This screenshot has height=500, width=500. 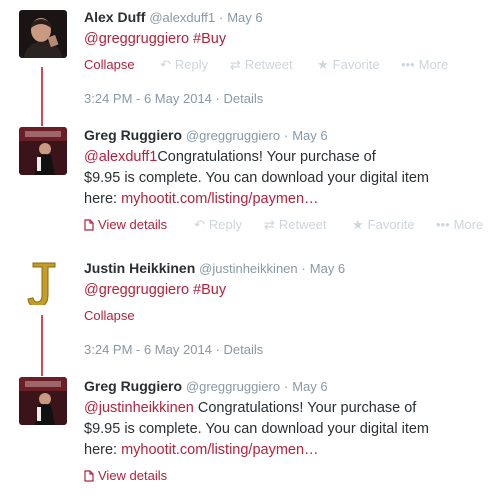 What do you see at coordinates (114, 17) in the screenshot?
I see `author-name: Alex Duff` at bounding box center [114, 17].